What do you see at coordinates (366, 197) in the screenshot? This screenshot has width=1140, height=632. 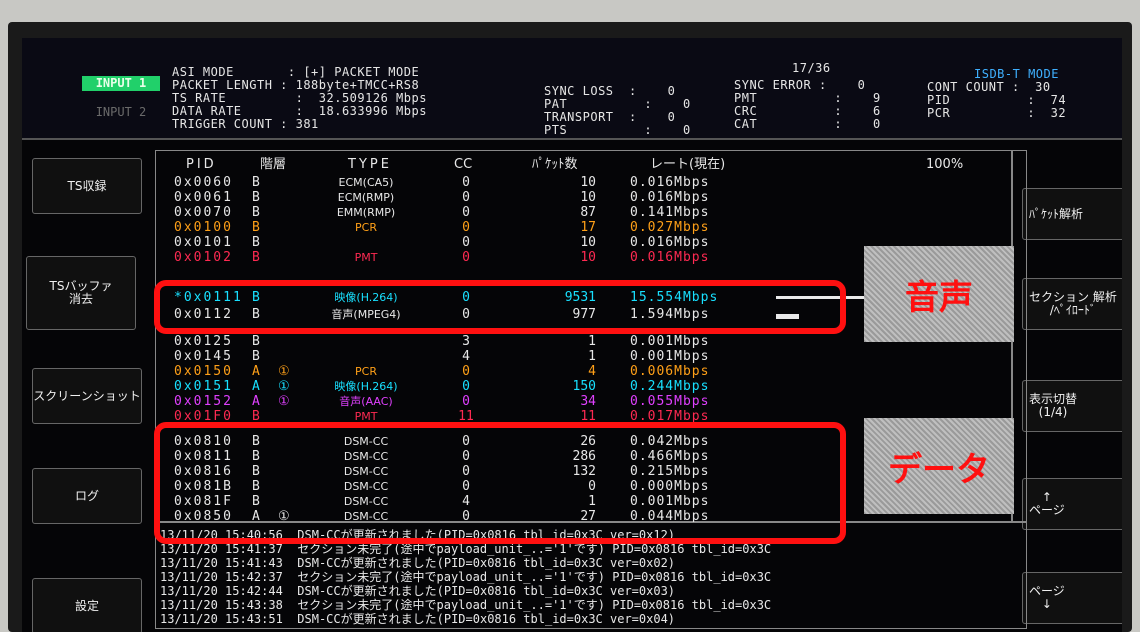 I see `type-cell: ECM(RMP)` at bounding box center [366, 197].